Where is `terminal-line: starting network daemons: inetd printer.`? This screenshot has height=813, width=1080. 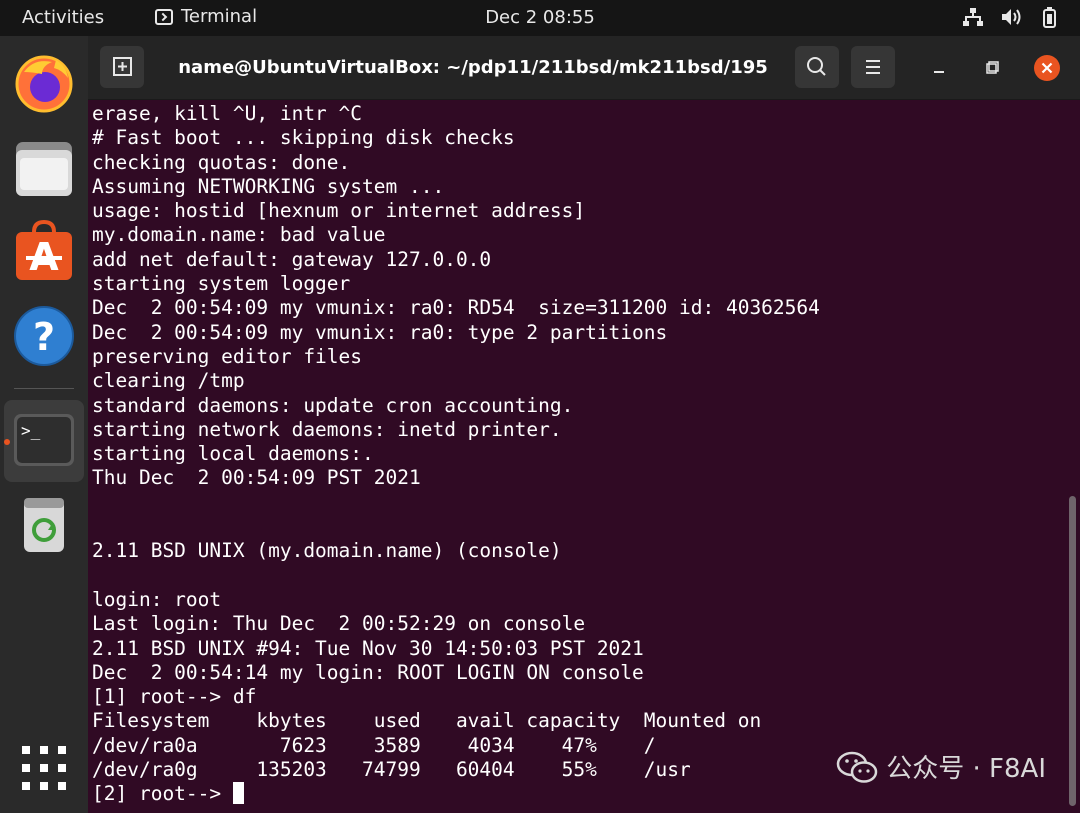 terminal-line: starting network daemons: inetd printer. is located at coordinates (327, 429).